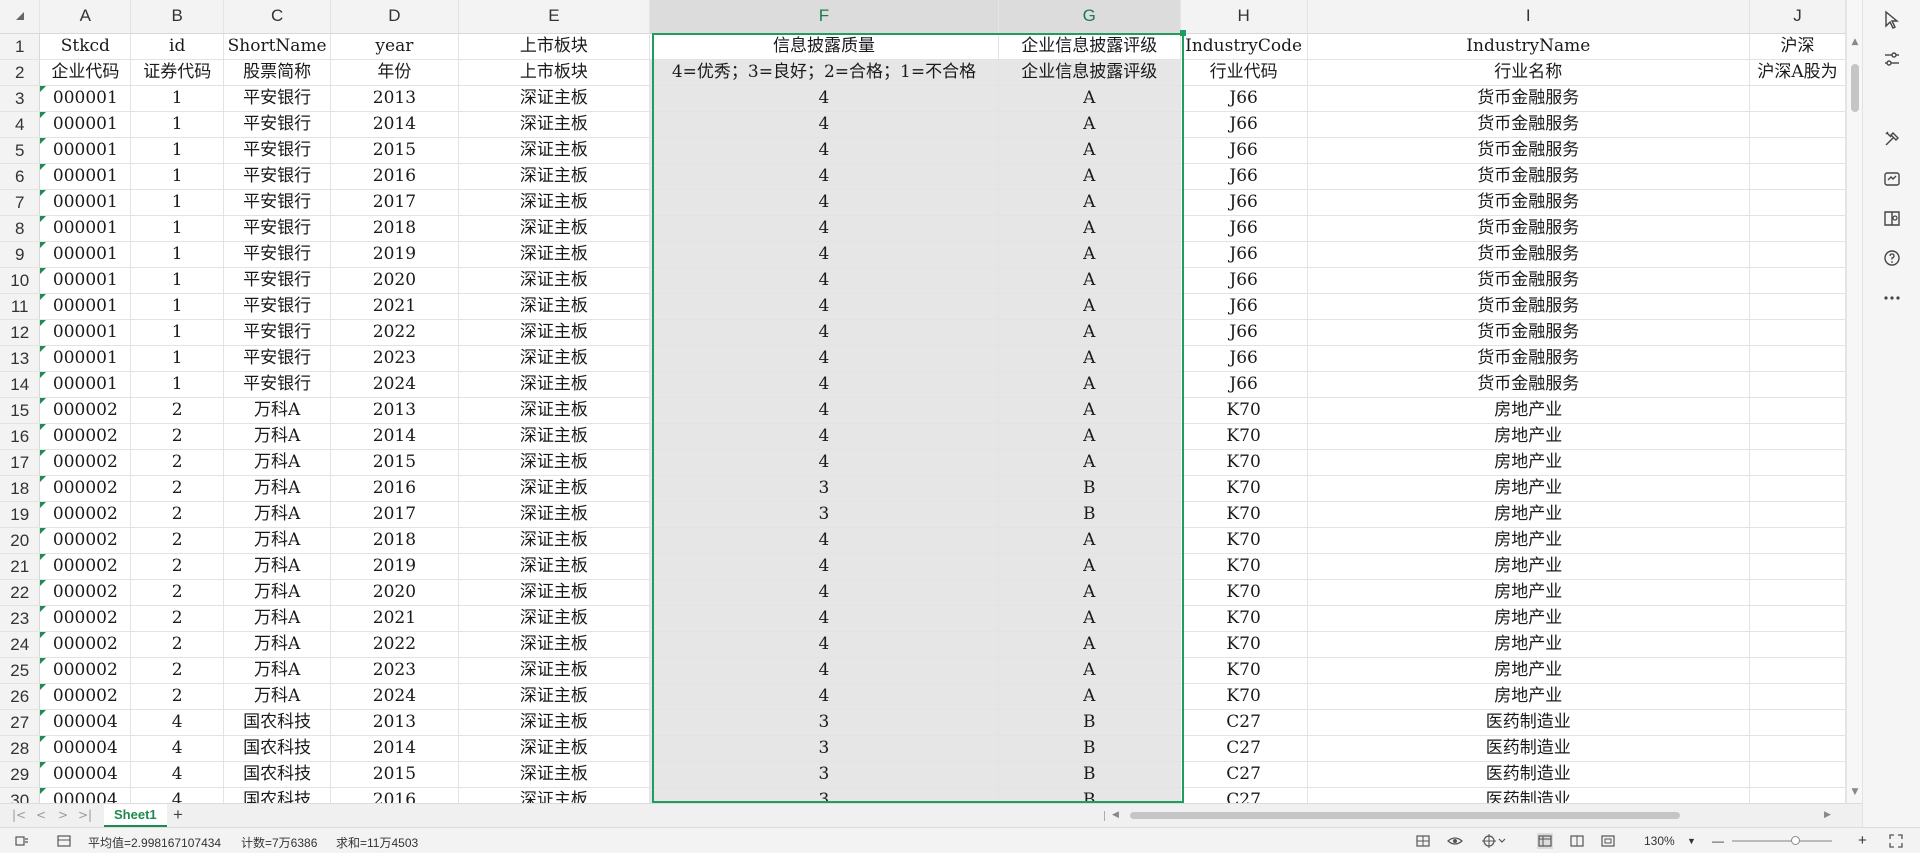  What do you see at coordinates (1892, 258) in the screenshot?
I see `help-icon` at bounding box center [1892, 258].